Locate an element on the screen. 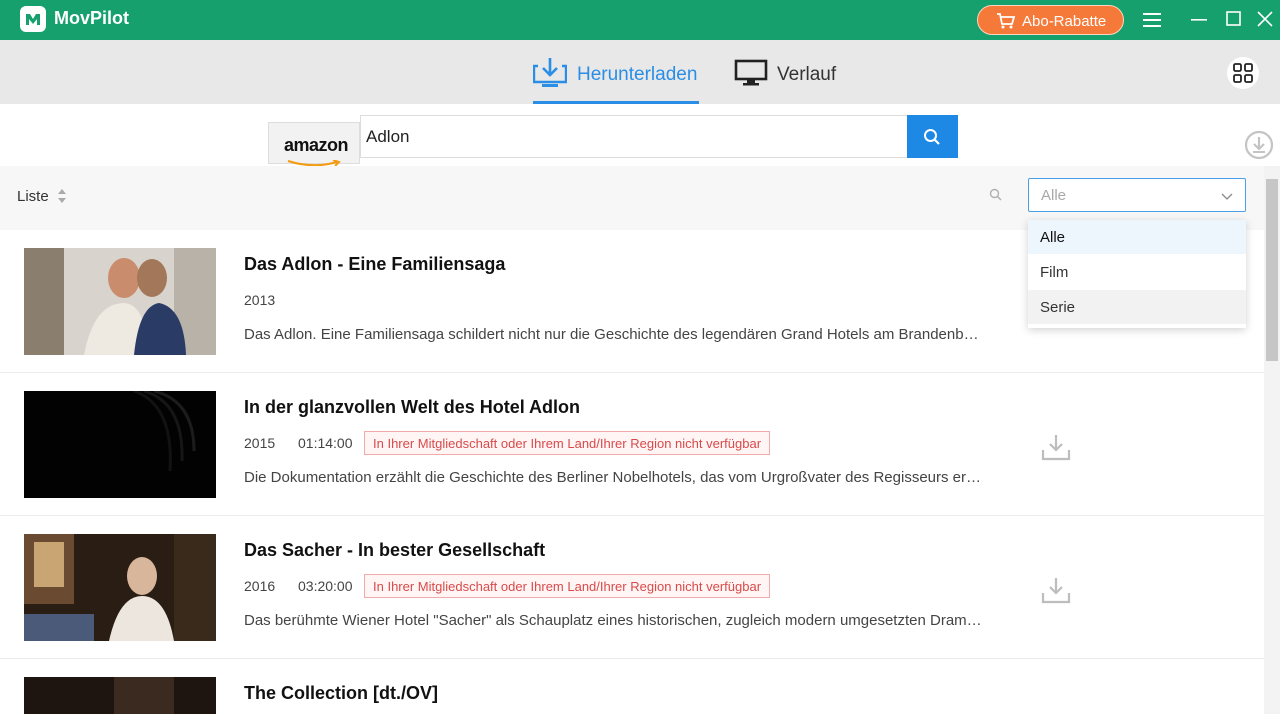 The height and width of the screenshot is (714, 1280). sort-icon is located at coordinates (62, 198).